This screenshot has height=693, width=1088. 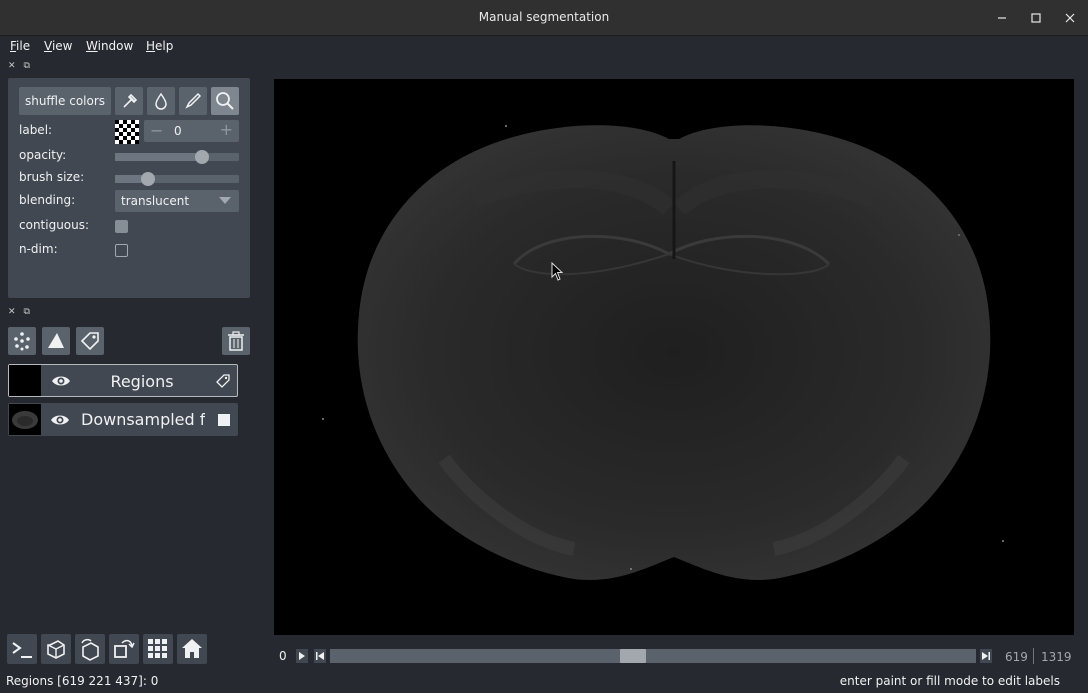 I want to click on ndisplay-icon, so click(x=56, y=649).